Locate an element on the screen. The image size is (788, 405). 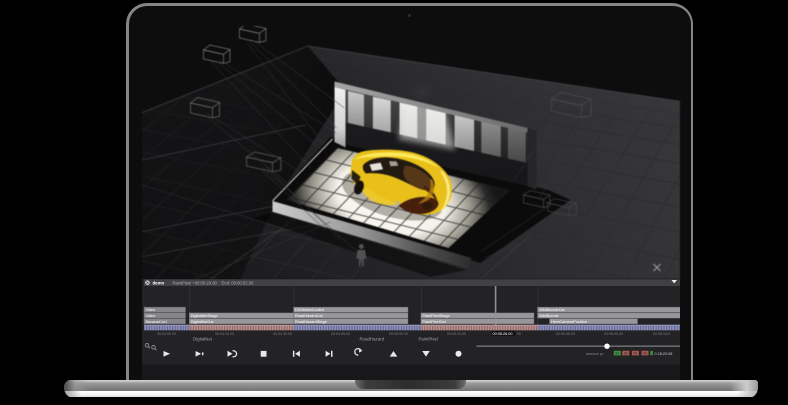
svg-text:PaintPixel +00:00:20.00 En: PaintPixel +00:00:20.00 End: 00:00:52.00 is located at coordinates (213, 283).